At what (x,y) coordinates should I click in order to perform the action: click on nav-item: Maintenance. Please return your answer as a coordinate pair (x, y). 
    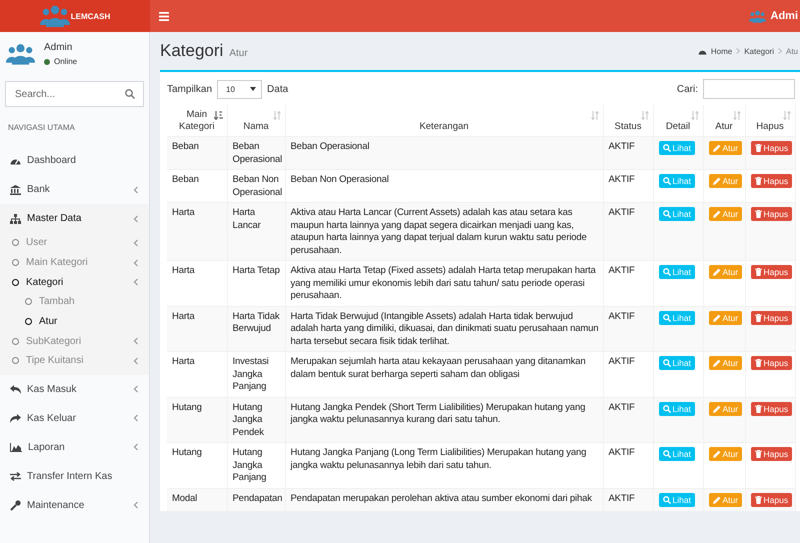
    Looking at the image, I should click on (74, 505).